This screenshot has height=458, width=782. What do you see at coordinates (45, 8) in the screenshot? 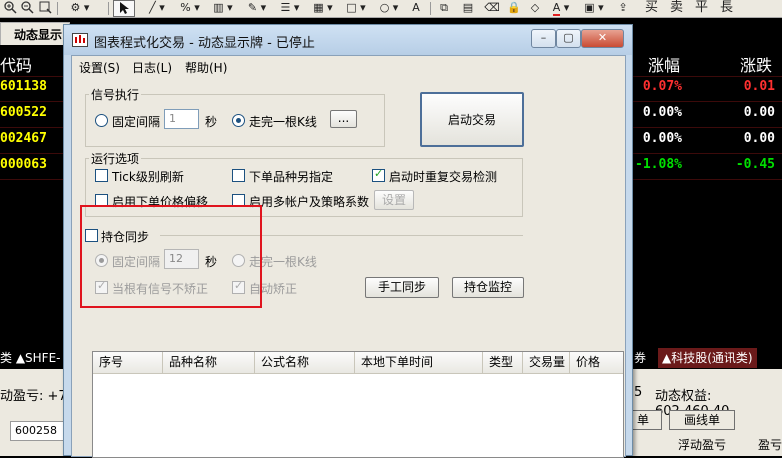
I see `box-zoom-icon` at bounding box center [45, 8].